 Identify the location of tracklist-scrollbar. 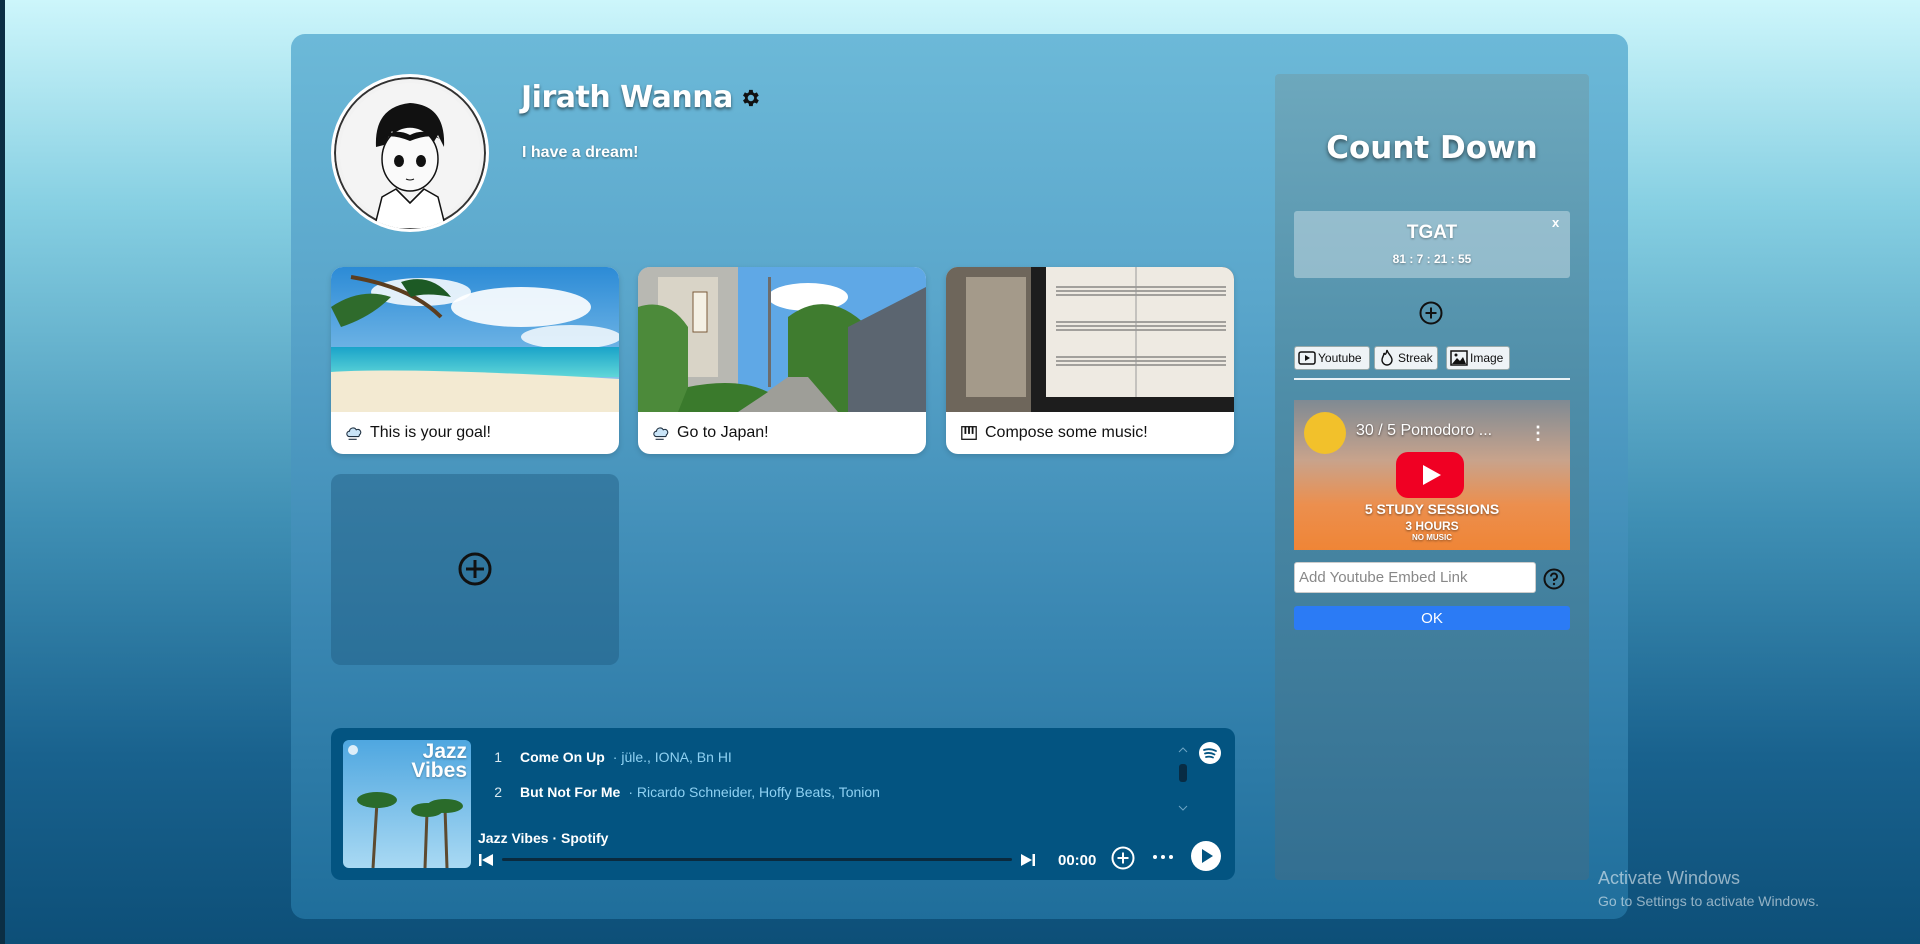
(1183, 779).